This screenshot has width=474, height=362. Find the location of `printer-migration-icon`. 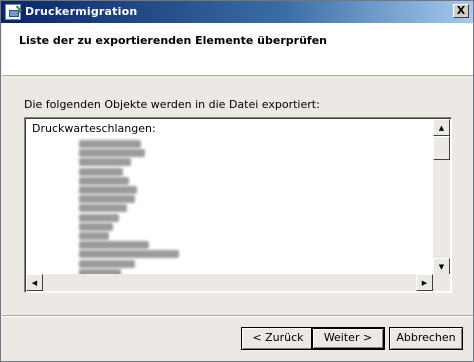

printer-migration-icon is located at coordinates (13, 12).